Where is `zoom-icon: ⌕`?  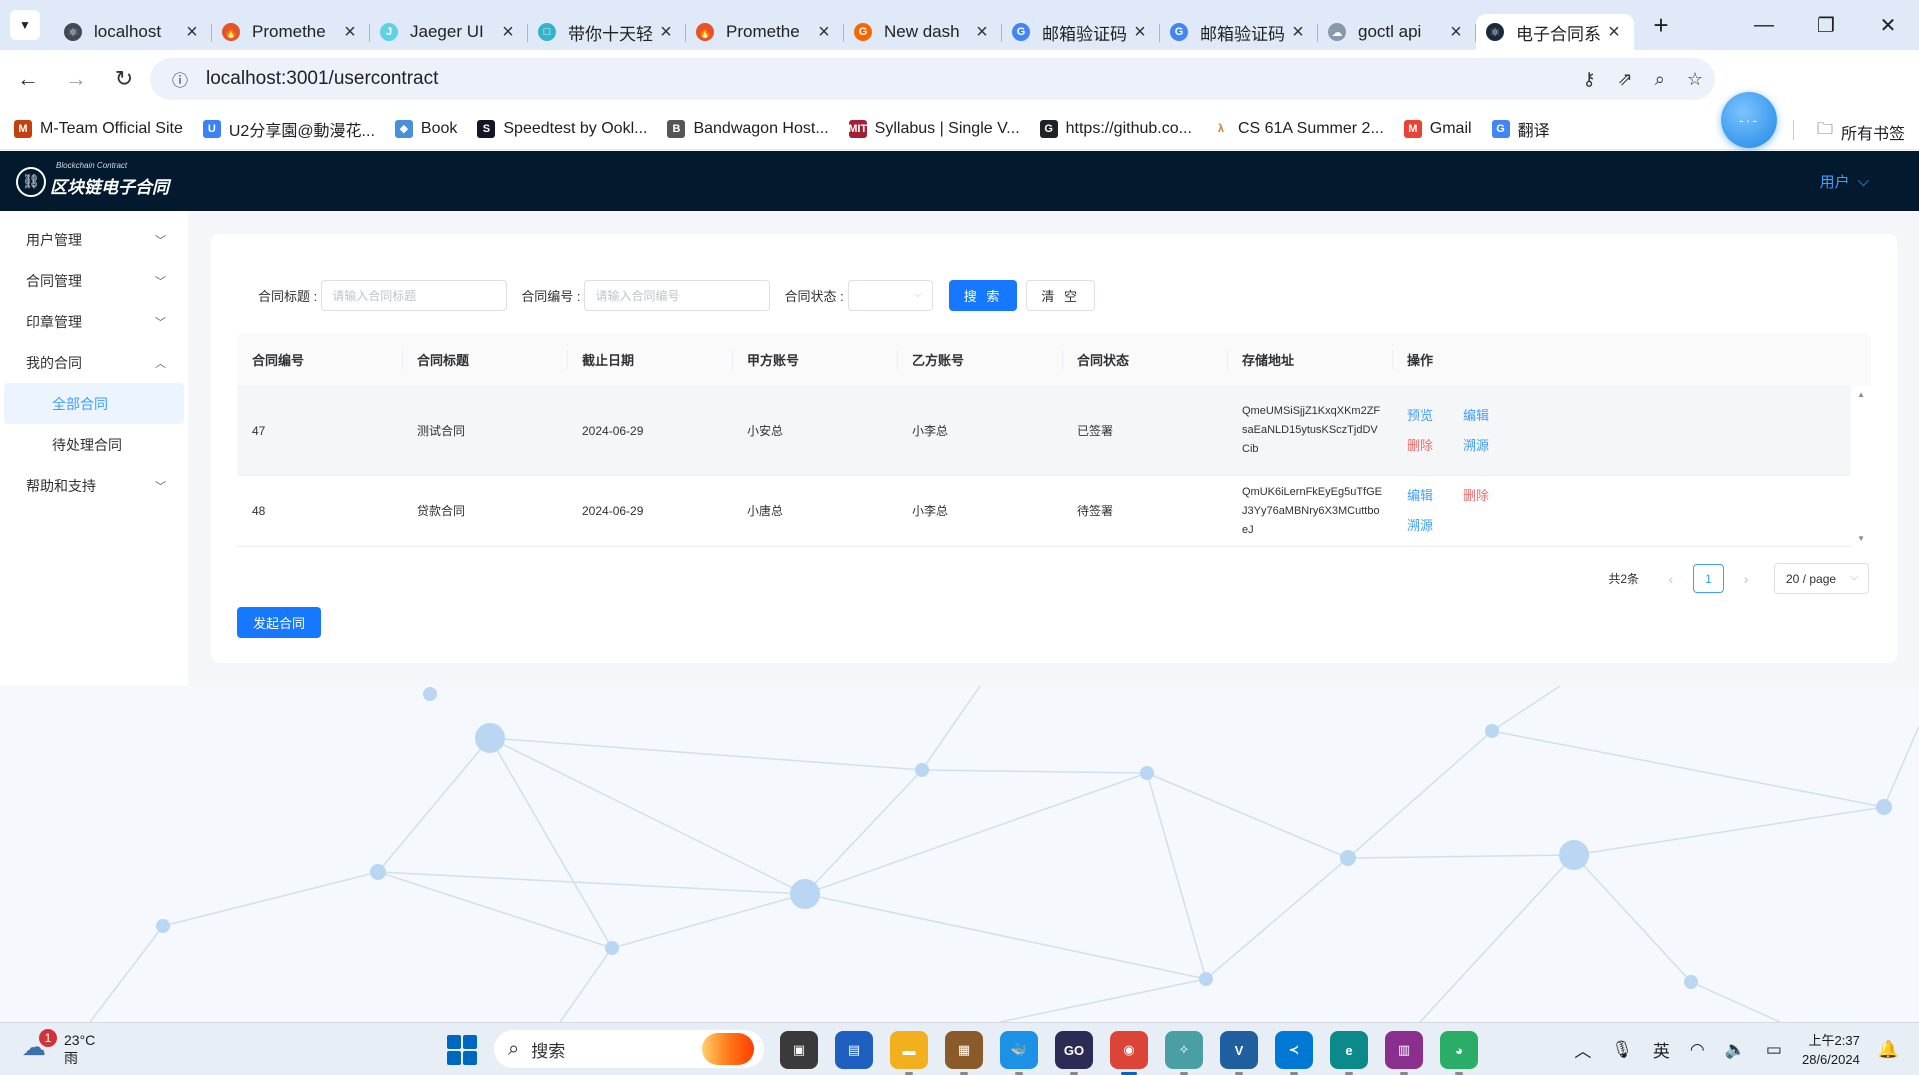 zoom-icon: ⌕ is located at coordinates (1660, 79).